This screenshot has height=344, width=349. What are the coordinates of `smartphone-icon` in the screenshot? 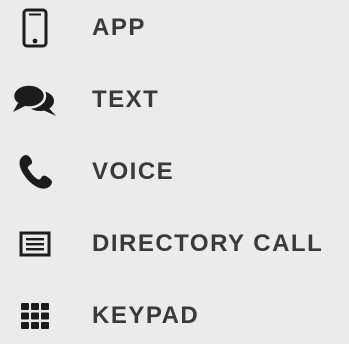 It's located at (35, 28).